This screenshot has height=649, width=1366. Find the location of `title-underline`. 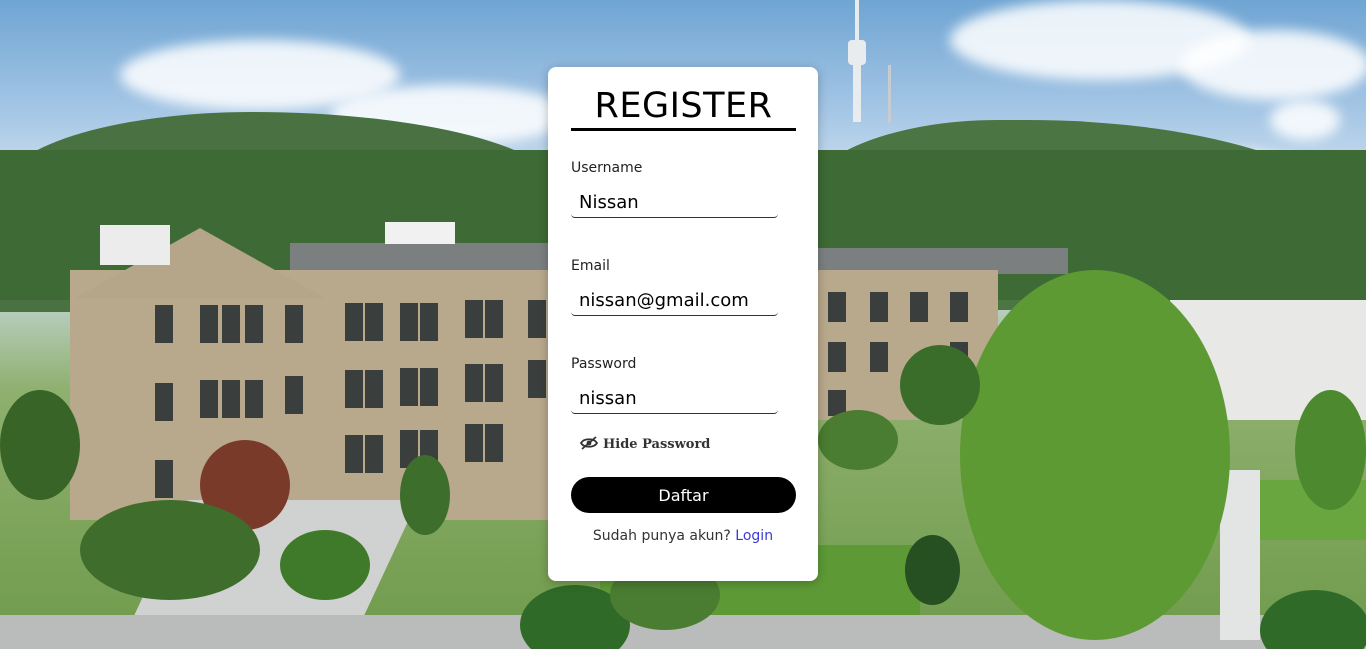

title-underline is located at coordinates (683, 129).